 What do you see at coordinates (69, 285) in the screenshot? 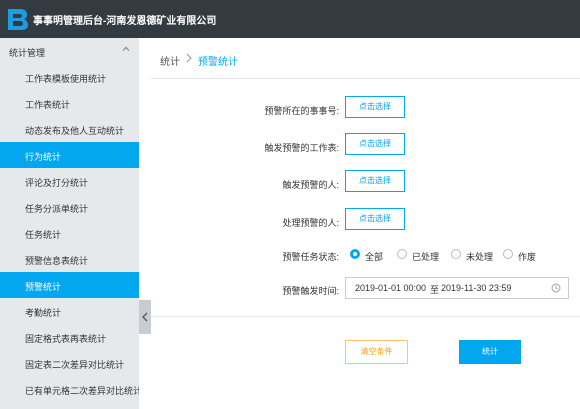
I see `sidebar-item-alert-stats: 预警统计` at bounding box center [69, 285].